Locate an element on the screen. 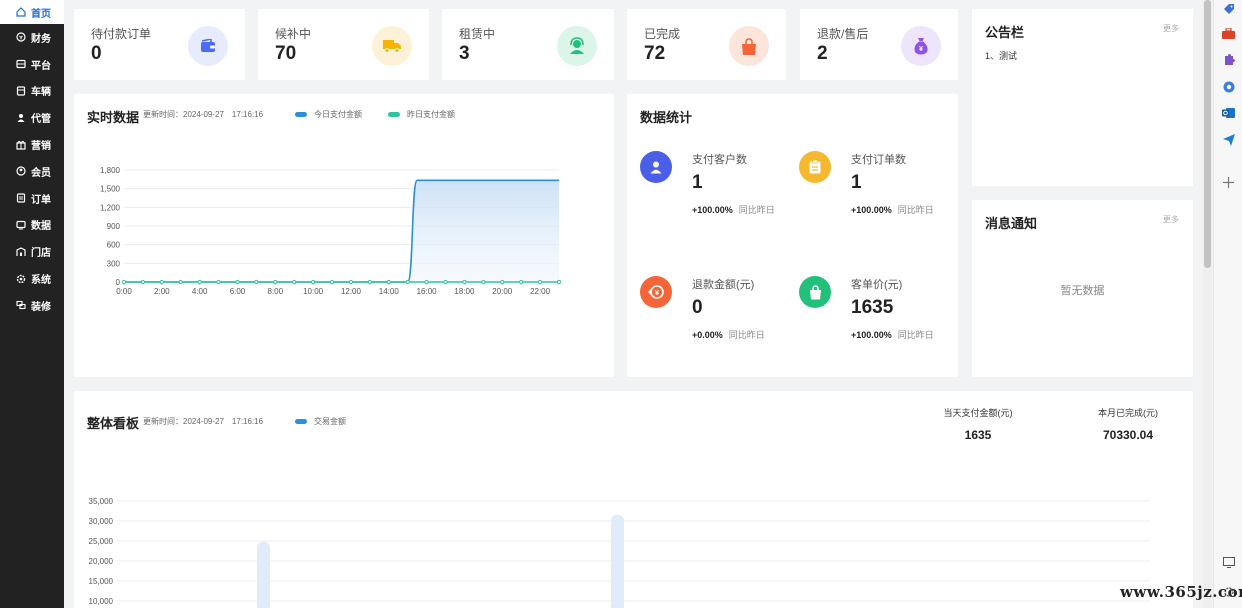 This screenshot has height=608, width=1242. notice-item: 1、测试 is located at coordinates (1001, 55).